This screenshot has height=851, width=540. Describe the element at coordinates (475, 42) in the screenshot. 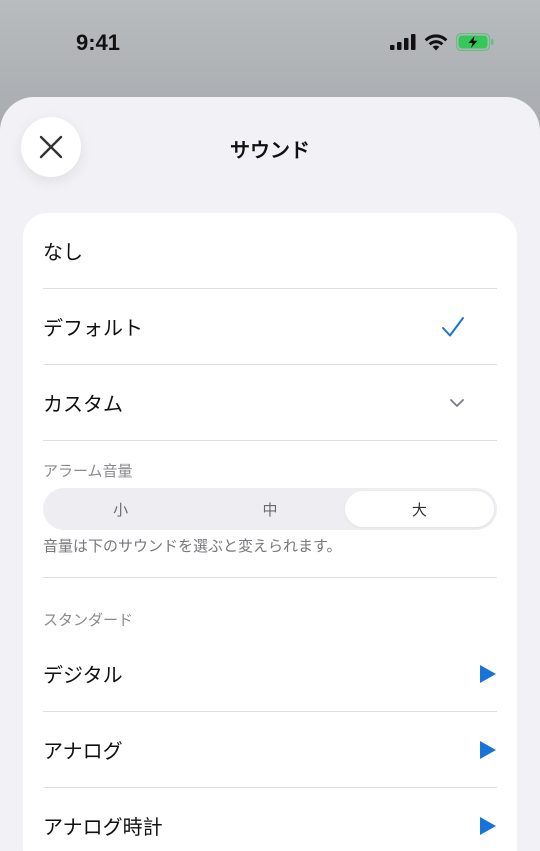

I see `battery-charging-icon` at that location.